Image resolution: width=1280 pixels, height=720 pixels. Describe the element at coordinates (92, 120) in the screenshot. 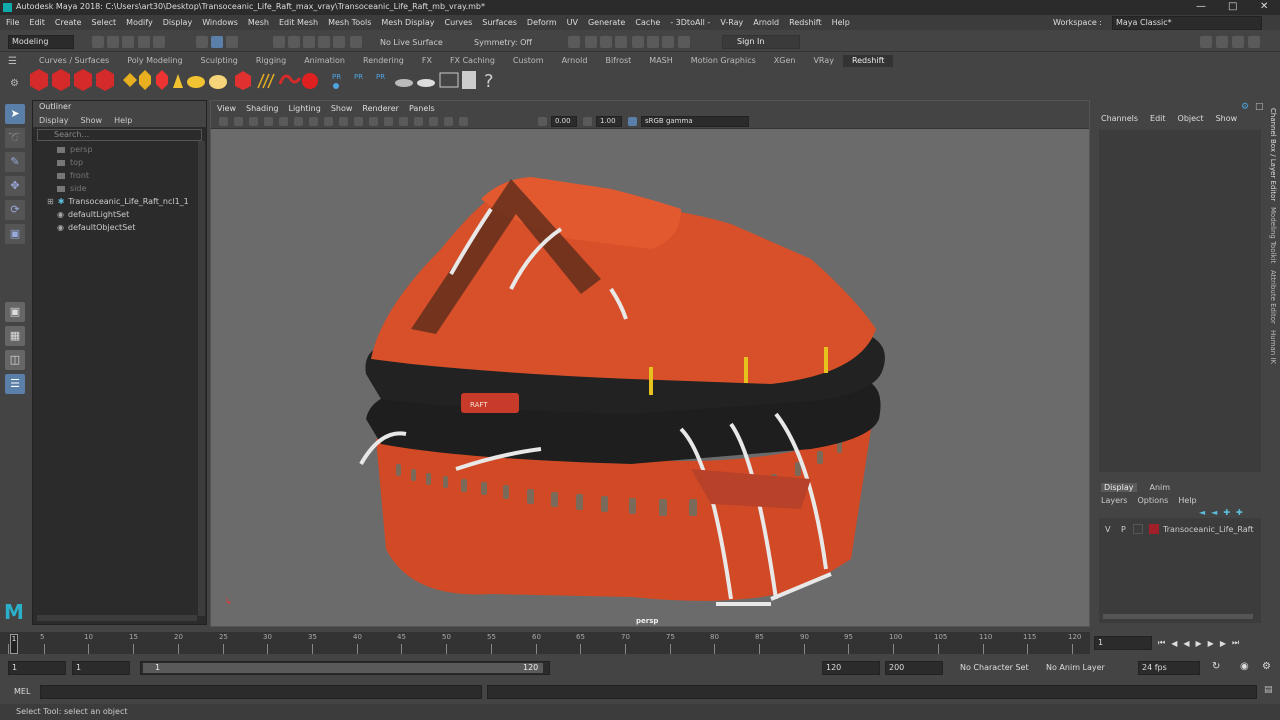

I see `outliner-menu-show: Show` at that location.